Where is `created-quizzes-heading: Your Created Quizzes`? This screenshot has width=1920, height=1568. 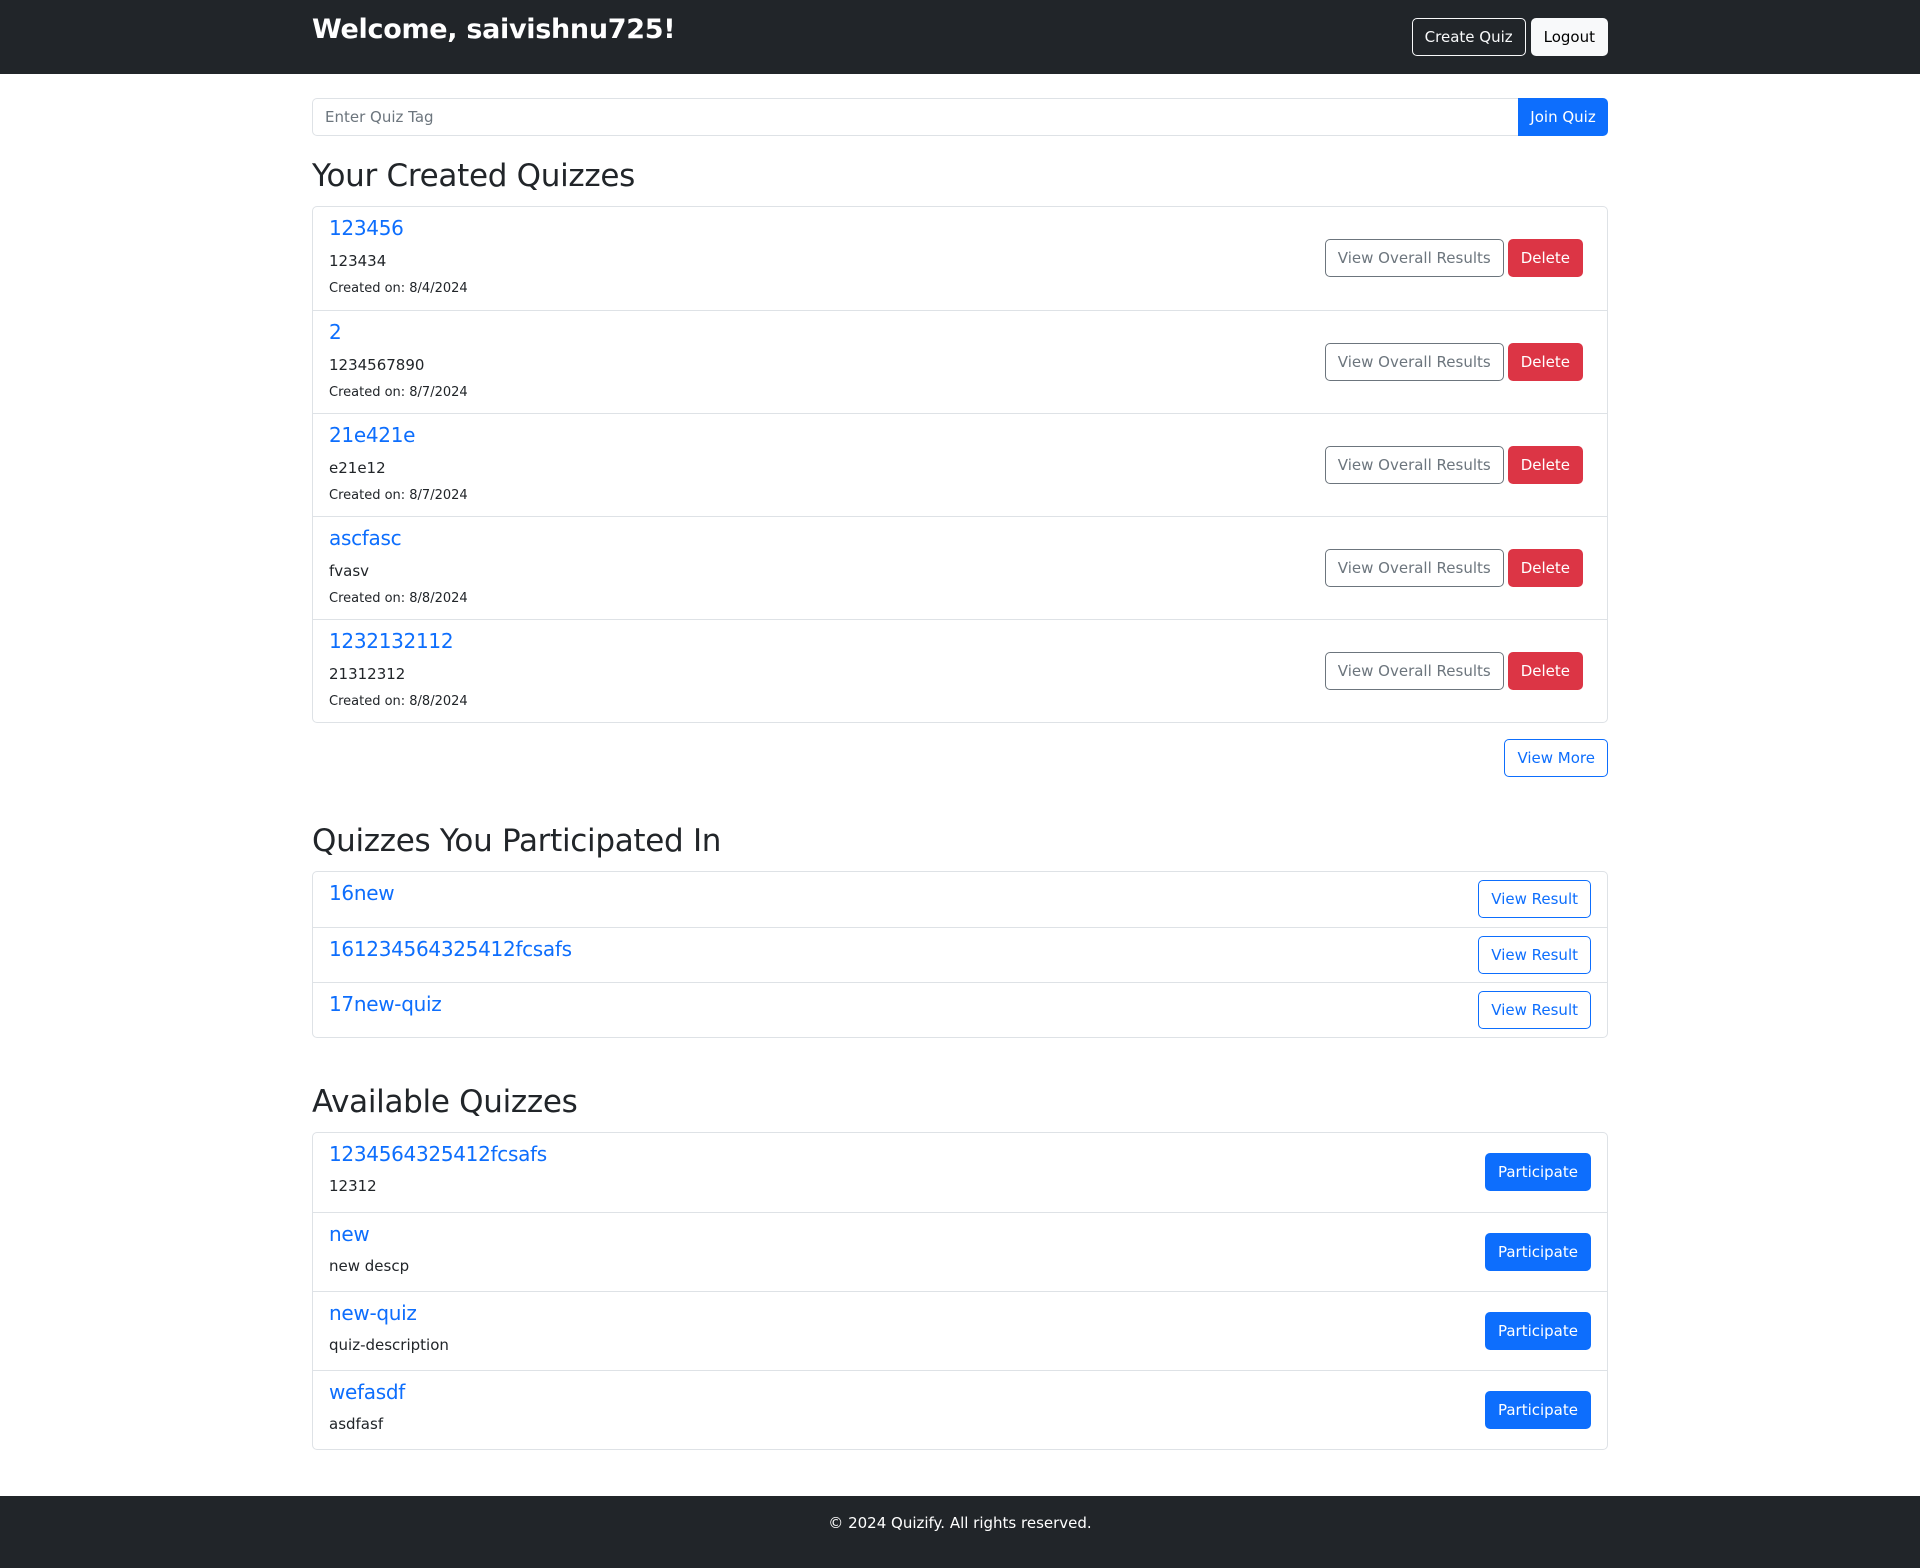 created-quizzes-heading: Your Created Quizzes is located at coordinates (473, 176).